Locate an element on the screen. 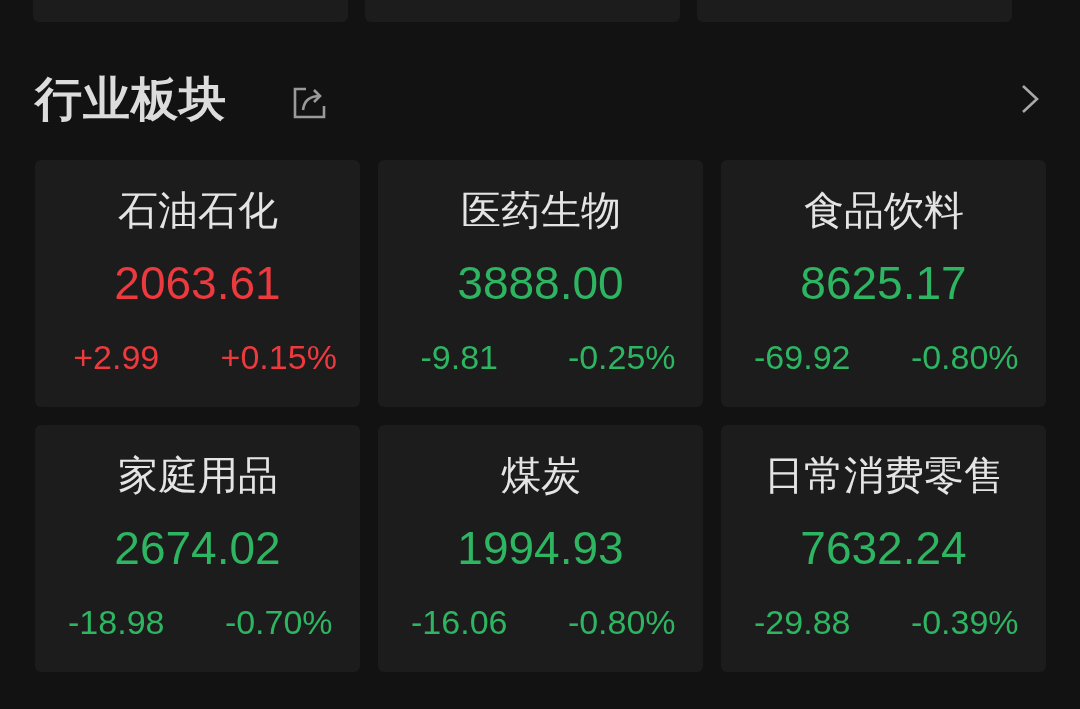 Image resolution: width=1080 pixels, height=709 pixels. change-value: -16.06 is located at coordinates (459, 622).